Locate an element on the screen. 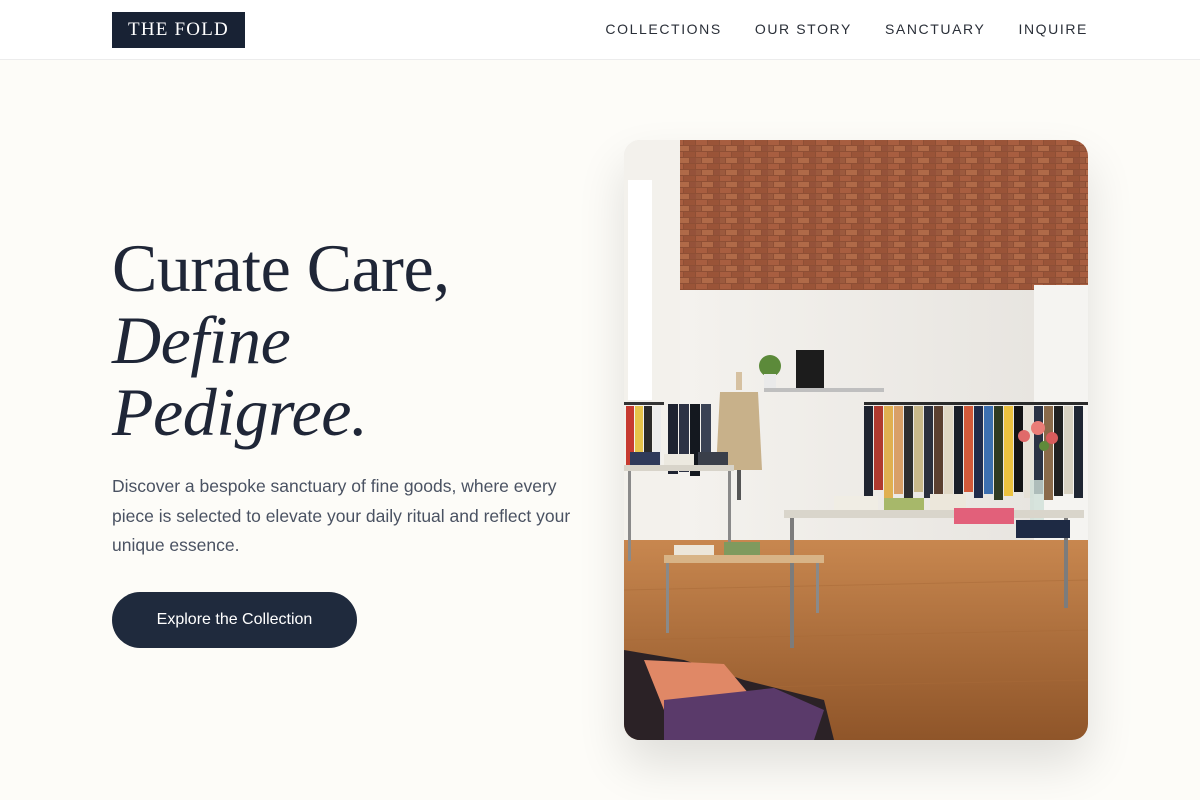 The height and width of the screenshot is (800, 1200). hero-title-line-2: Define is located at coordinates (201, 340).